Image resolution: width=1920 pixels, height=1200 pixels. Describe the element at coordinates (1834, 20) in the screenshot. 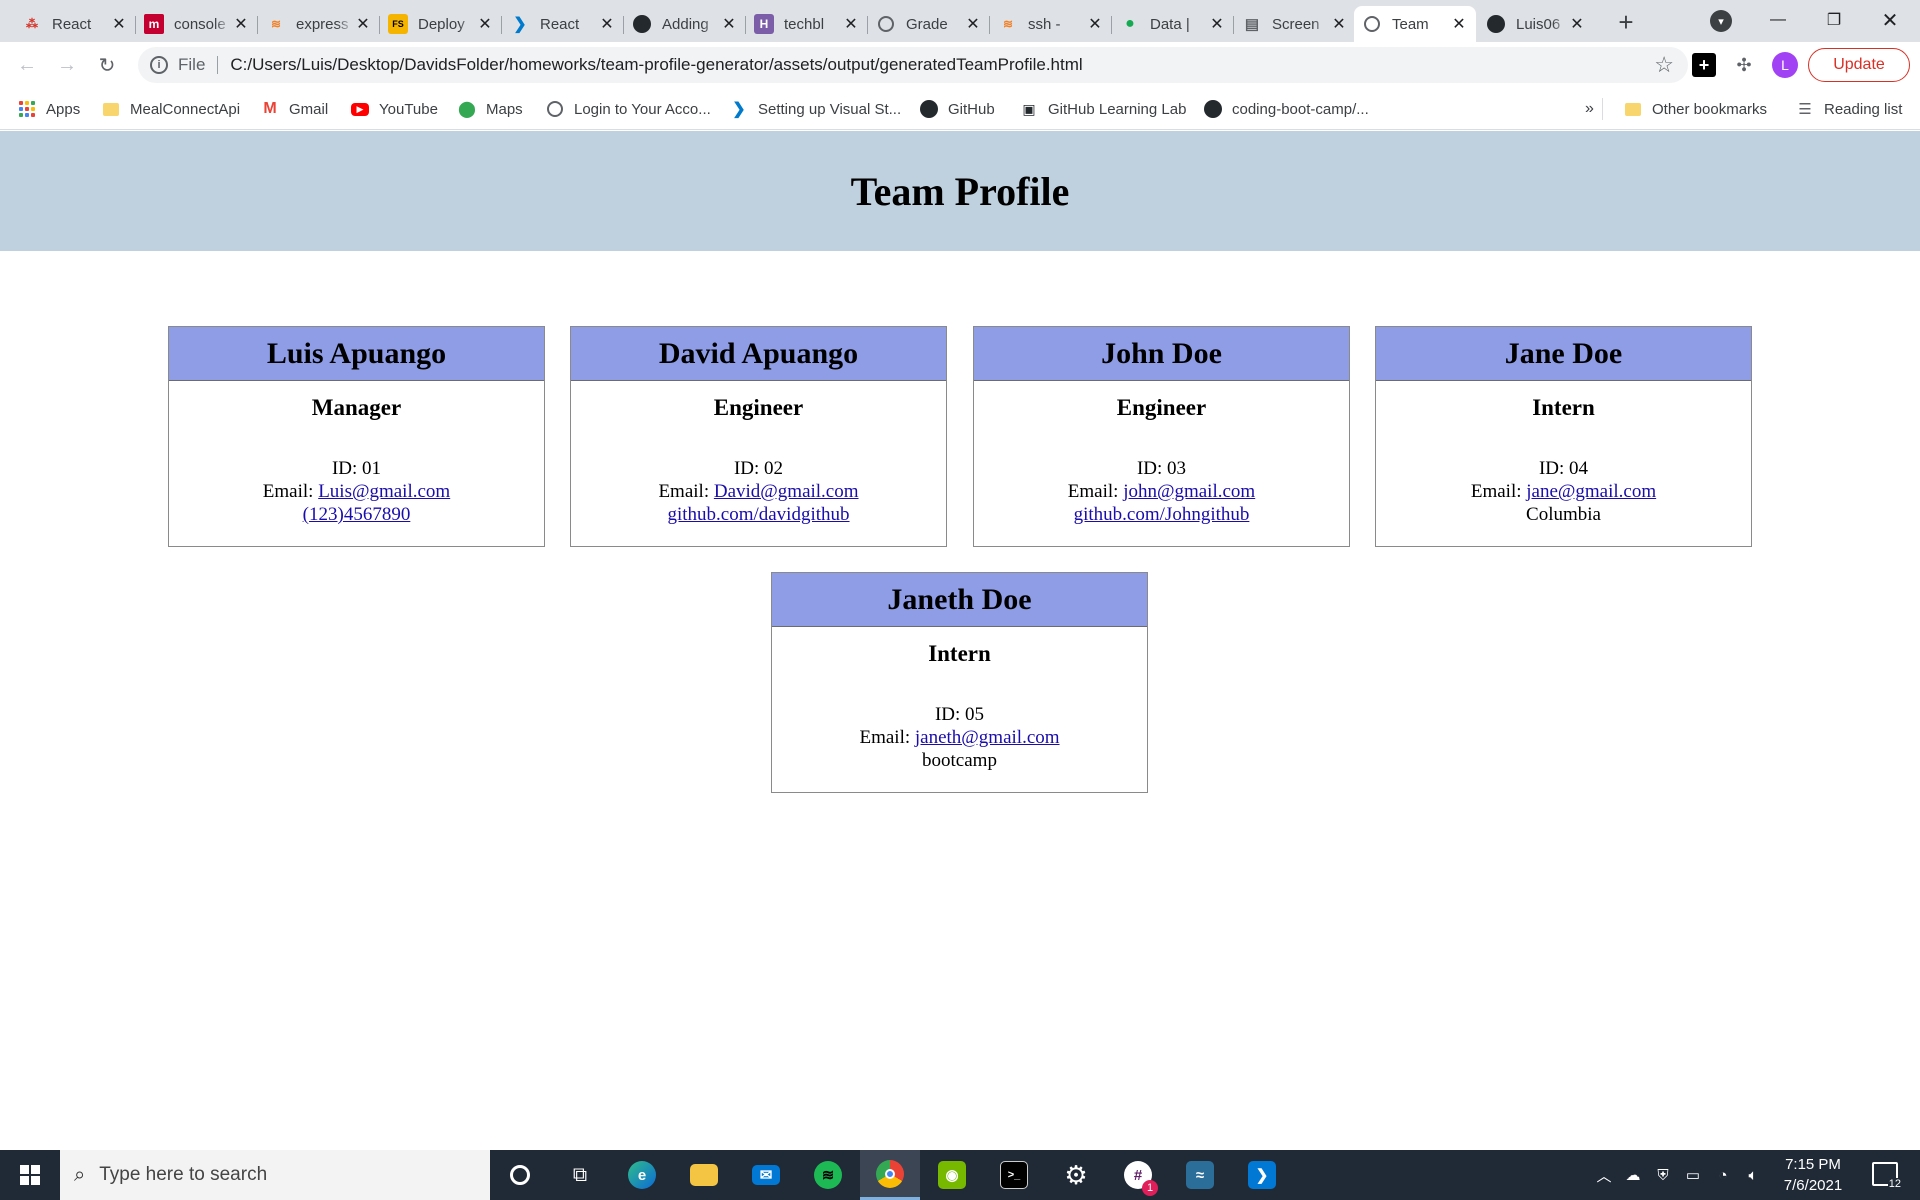

I see `restore-button: ❐` at that location.